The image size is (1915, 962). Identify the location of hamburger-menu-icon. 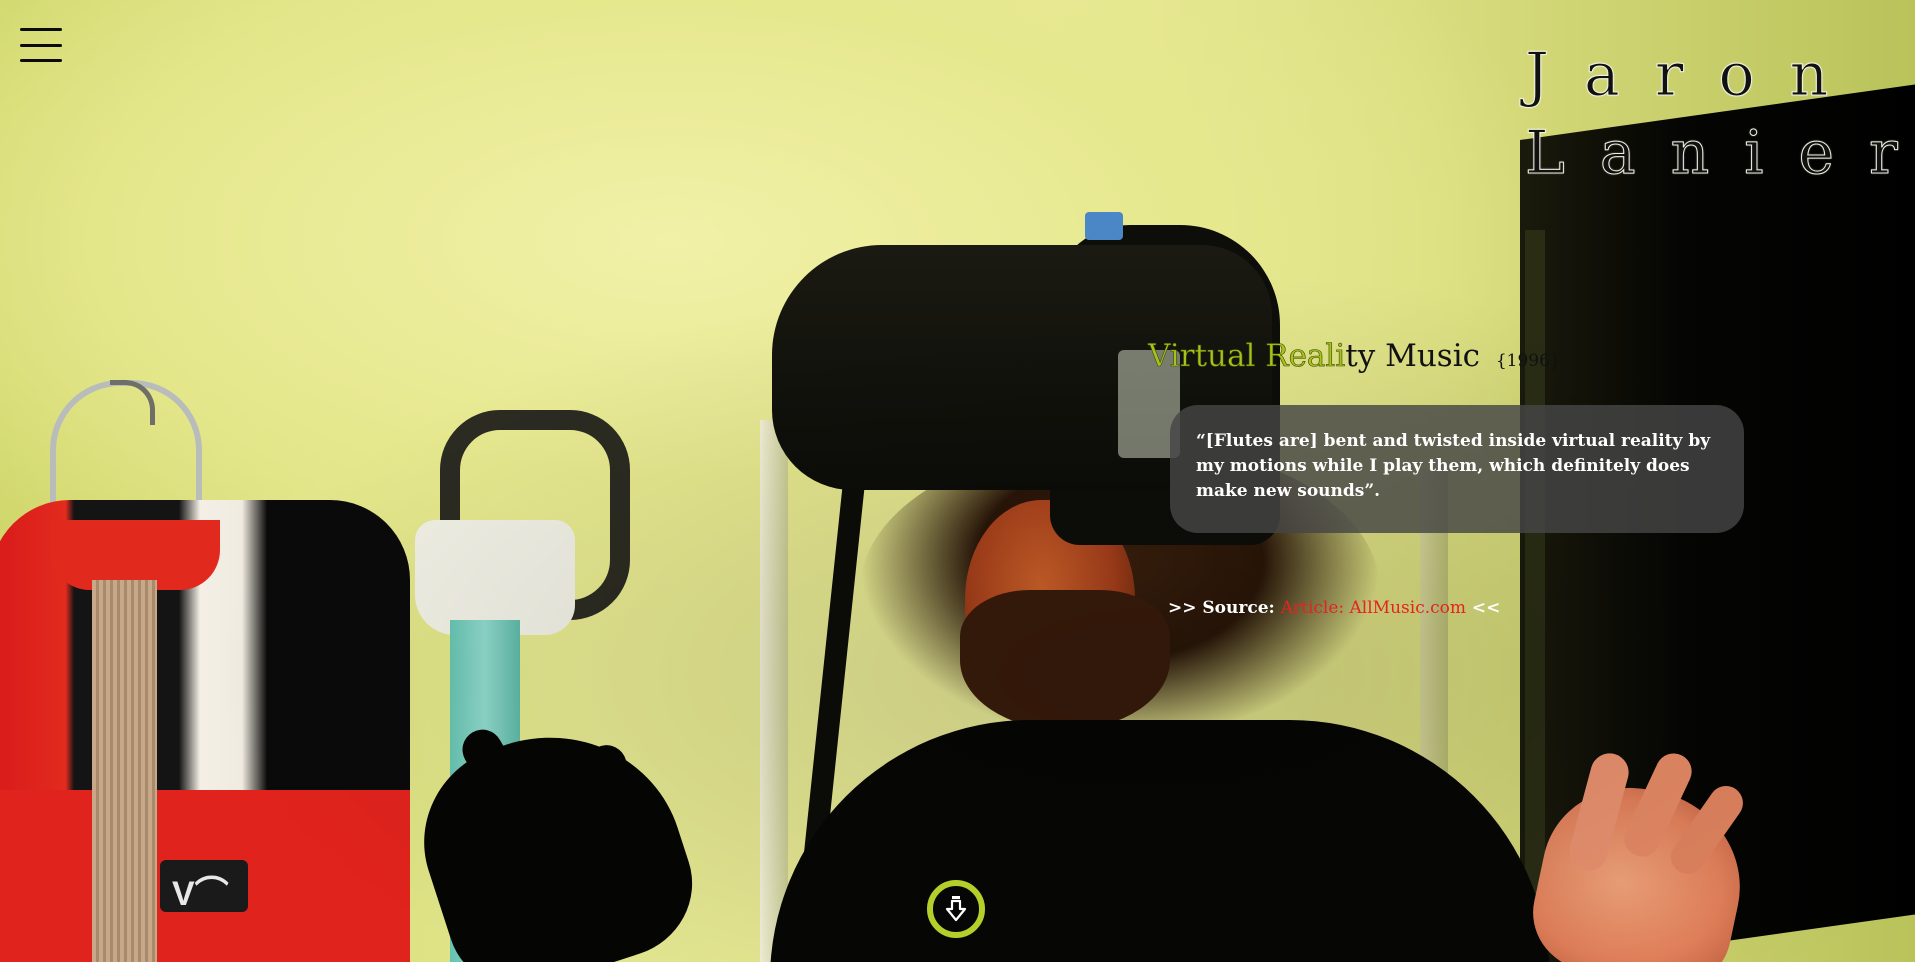
(41, 45).